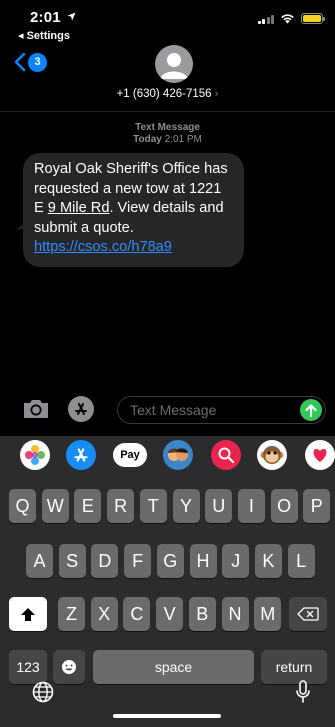 The width and height of the screenshot is (335, 727). I want to click on photos-flower-icon, so click(35, 455).